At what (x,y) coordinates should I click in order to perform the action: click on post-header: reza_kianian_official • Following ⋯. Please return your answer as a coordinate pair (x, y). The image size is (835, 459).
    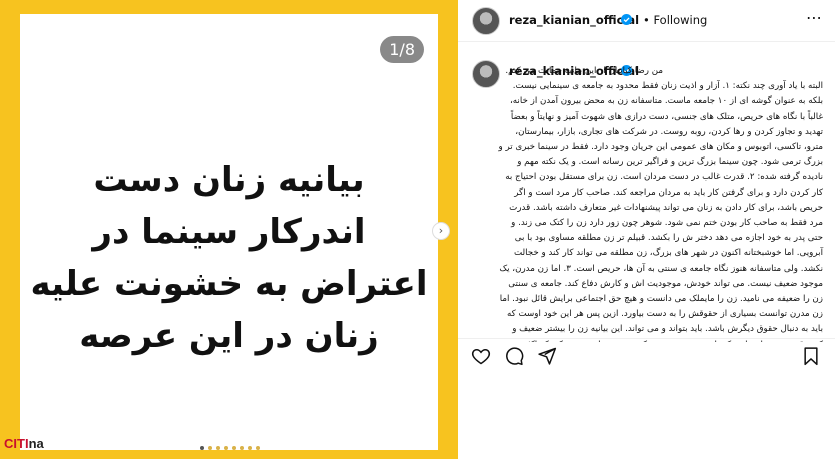
    Looking at the image, I should click on (646, 21).